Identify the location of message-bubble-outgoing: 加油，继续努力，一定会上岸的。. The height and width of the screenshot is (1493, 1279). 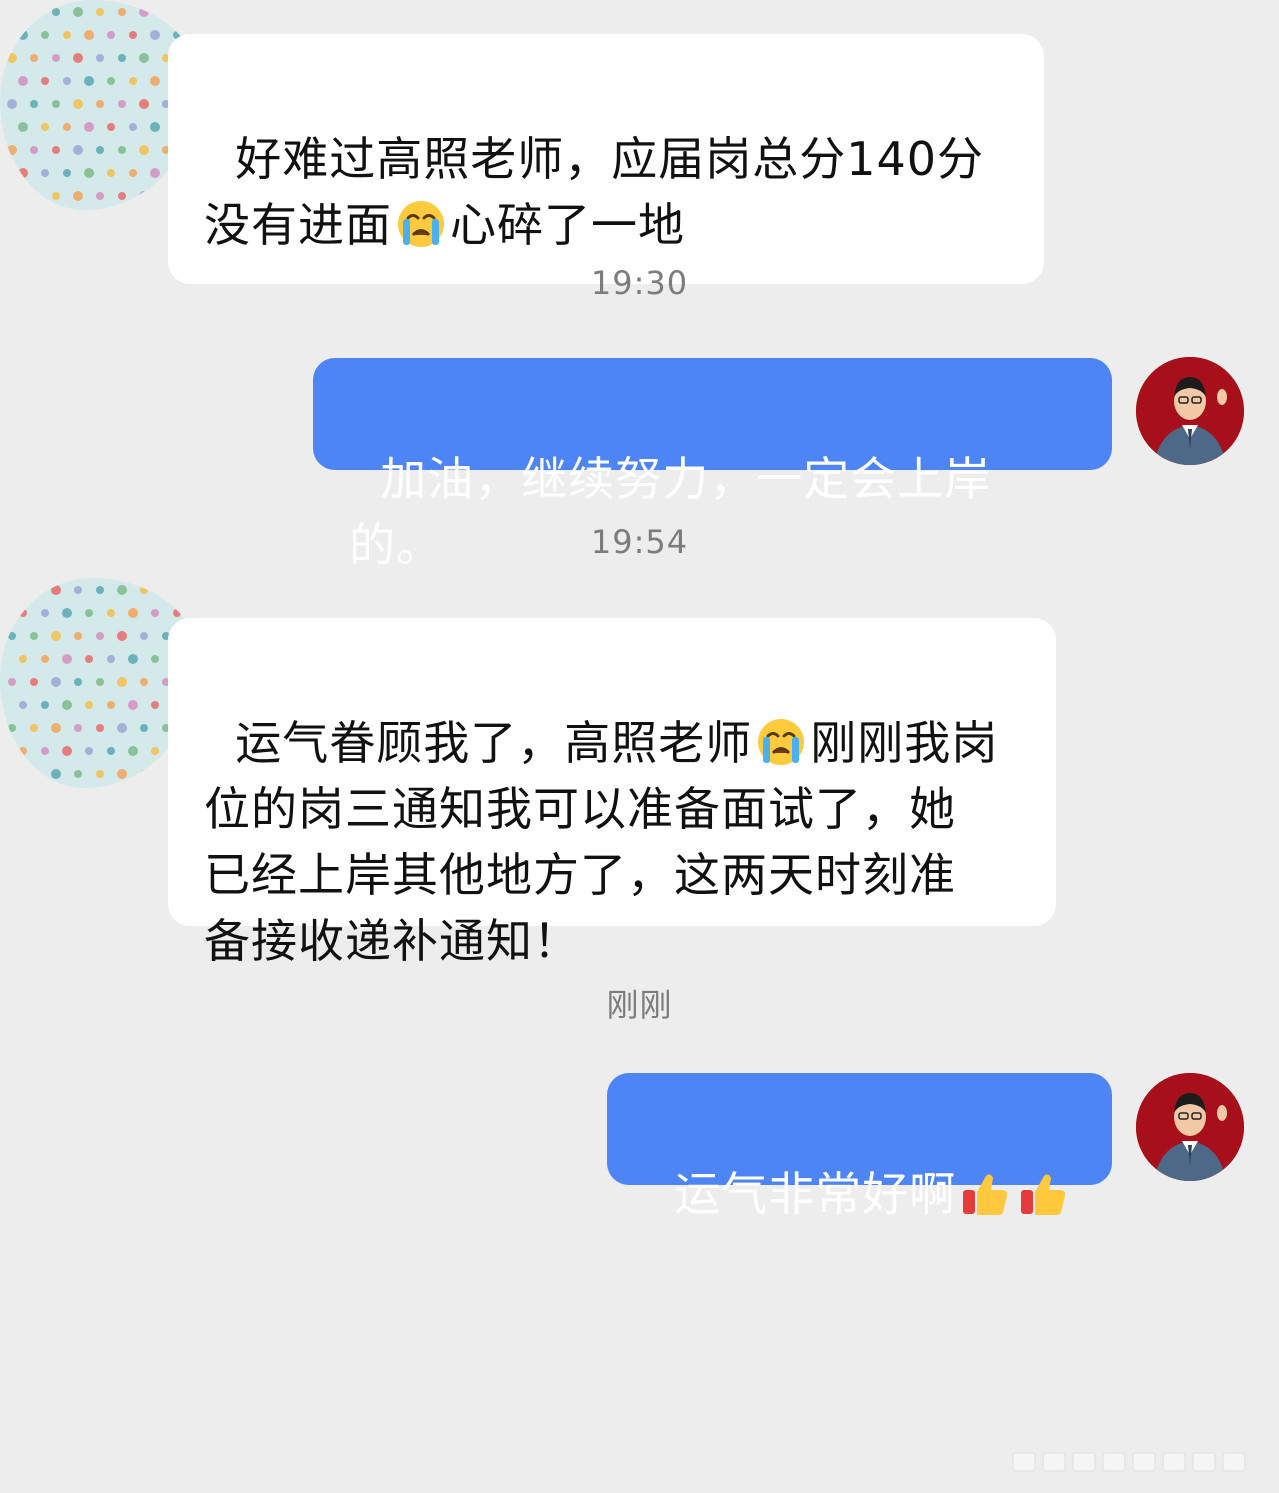
(712, 465).